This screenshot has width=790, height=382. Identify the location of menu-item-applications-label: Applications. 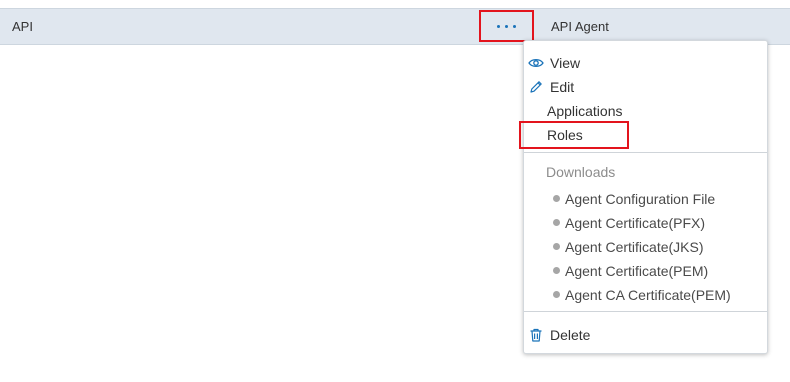
(585, 111).